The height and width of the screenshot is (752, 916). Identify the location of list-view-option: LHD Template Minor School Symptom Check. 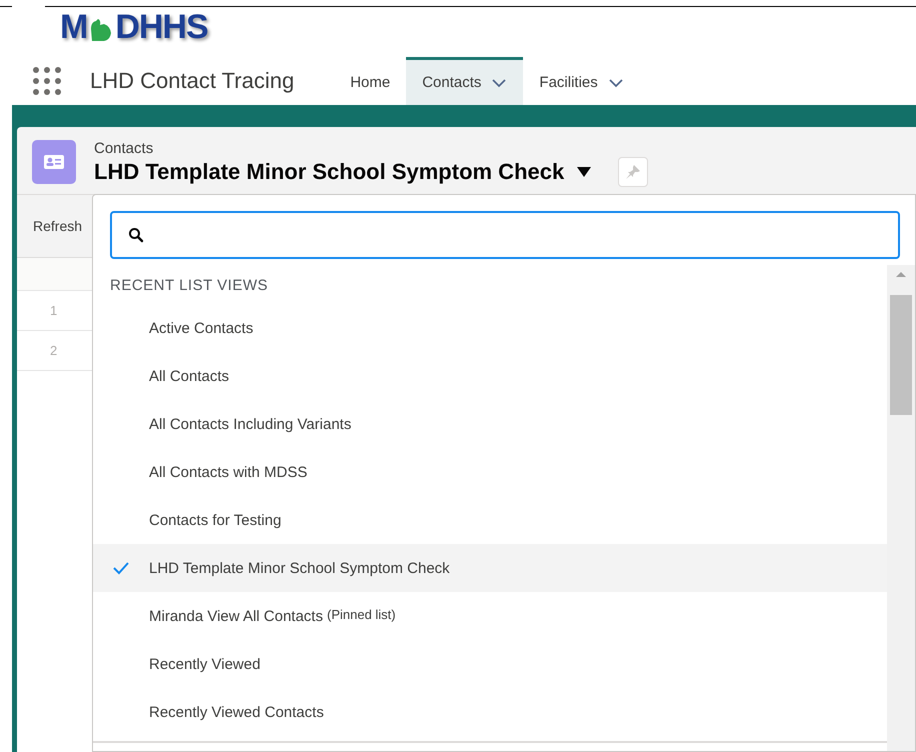
(490, 568).